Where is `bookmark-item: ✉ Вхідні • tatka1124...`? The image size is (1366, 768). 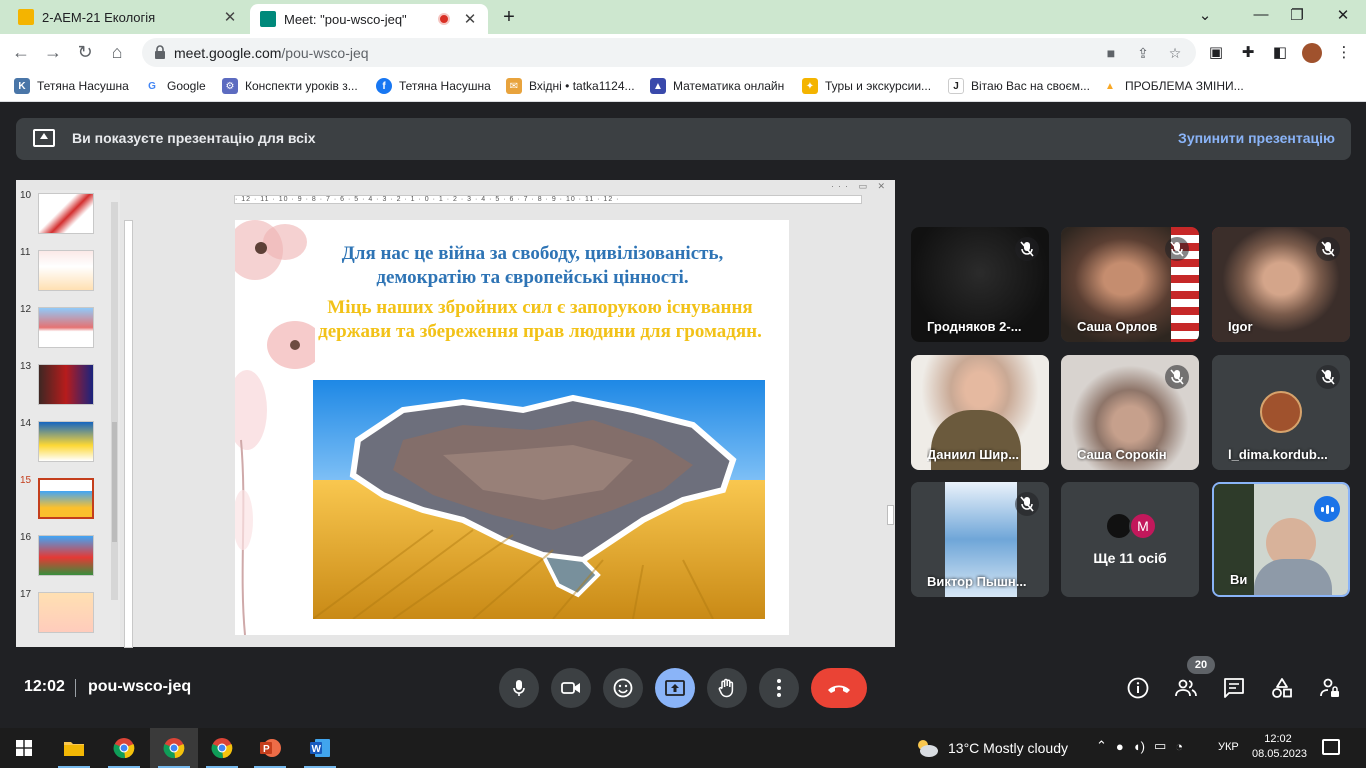
bookmark-item: ✉ Вхідні • tatka1124... is located at coordinates (570, 86).